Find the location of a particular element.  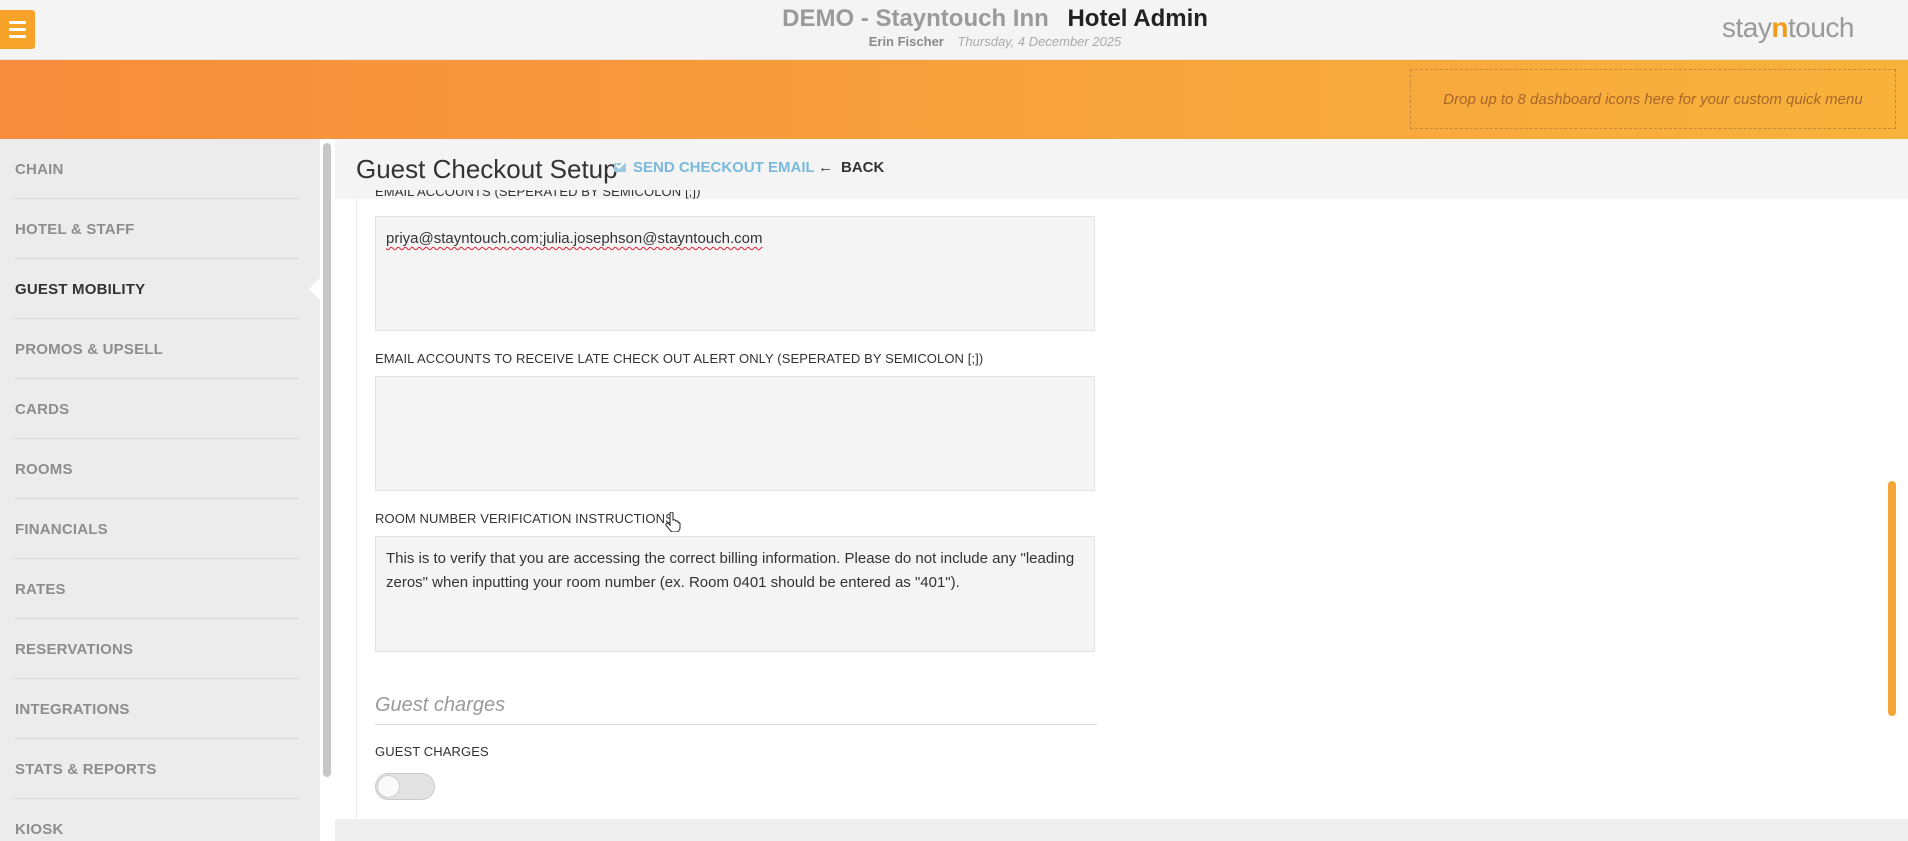

sidebar-item-label: CARDS is located at coordinates (42, 409).